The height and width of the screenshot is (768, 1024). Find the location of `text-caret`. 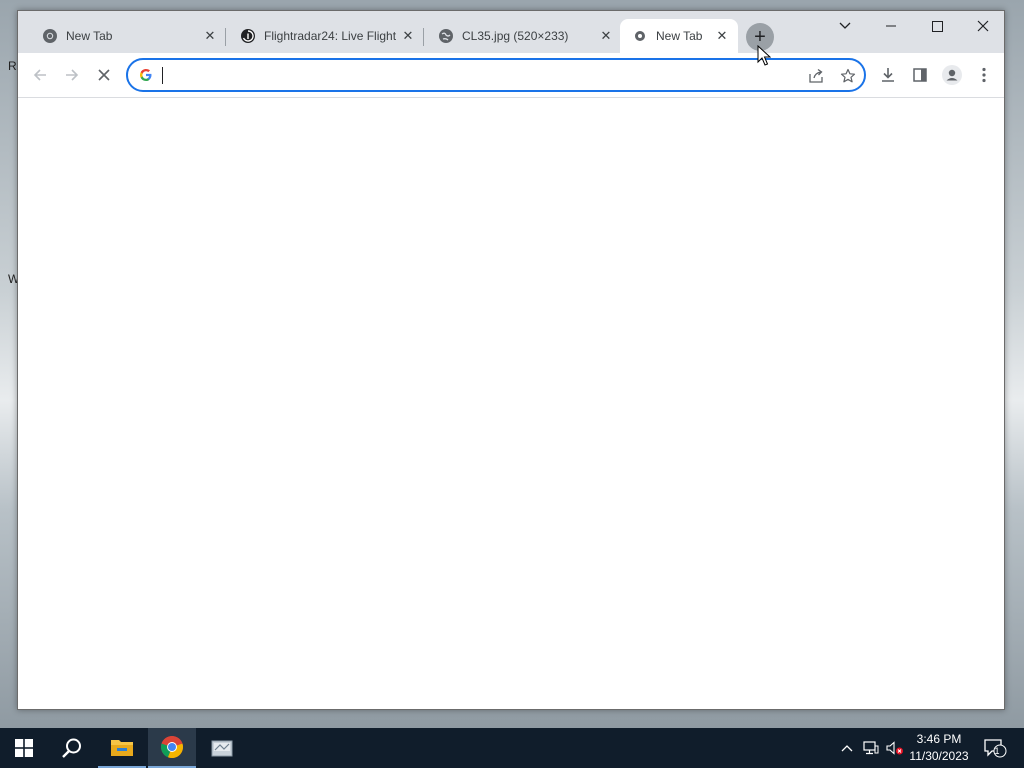

text-caret is located at coordinates (162, 75).